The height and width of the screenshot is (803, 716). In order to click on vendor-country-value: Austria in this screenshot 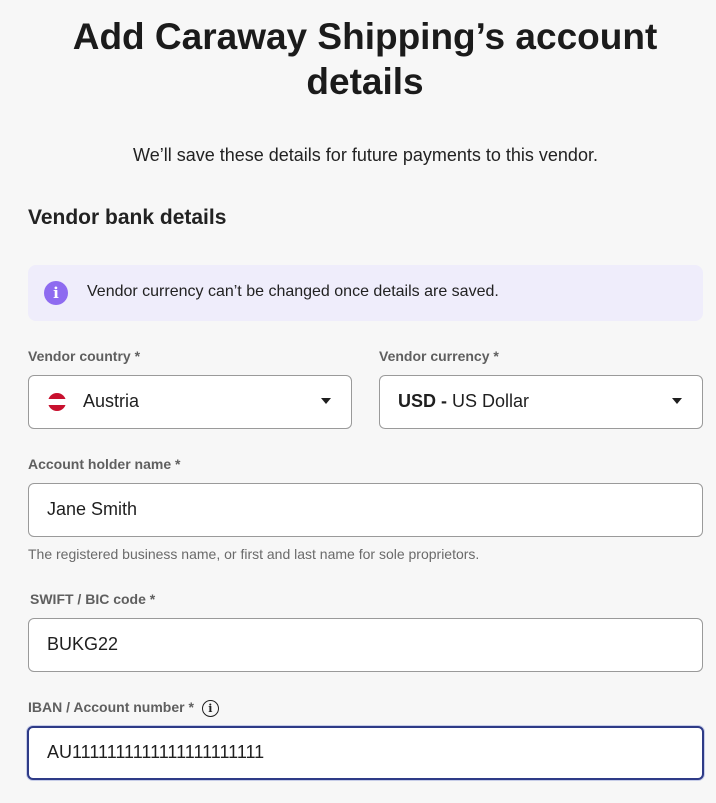, I will do `click(111, 401)`.